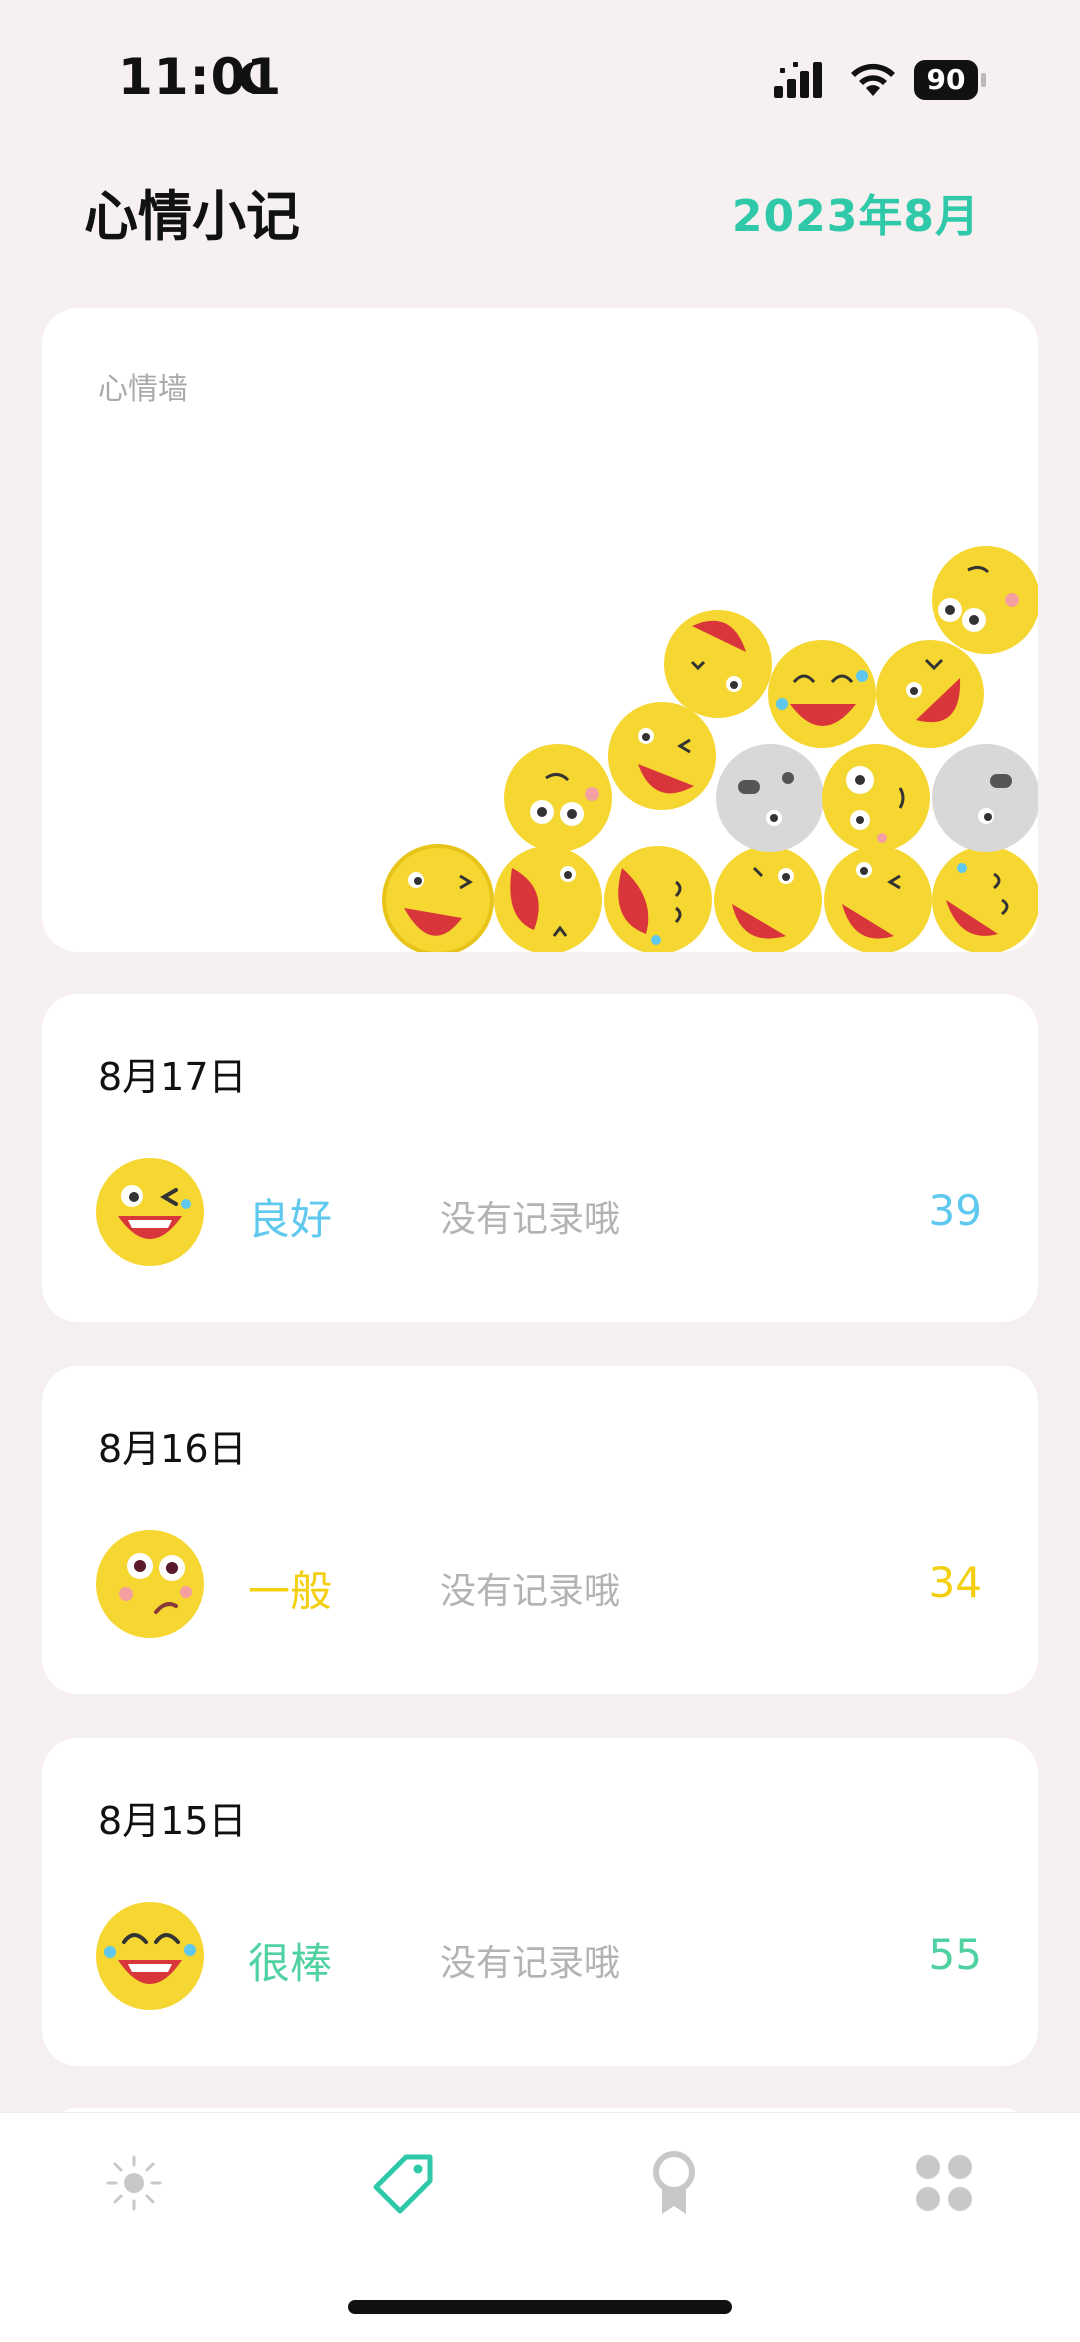 The width and height of the screenshot is (1080, 2342). Describe the element at coordinates (540, 1158) in the screenshot. I see `mood-entry-card: 8月17日 良好 没有记录哦 39` at that location.